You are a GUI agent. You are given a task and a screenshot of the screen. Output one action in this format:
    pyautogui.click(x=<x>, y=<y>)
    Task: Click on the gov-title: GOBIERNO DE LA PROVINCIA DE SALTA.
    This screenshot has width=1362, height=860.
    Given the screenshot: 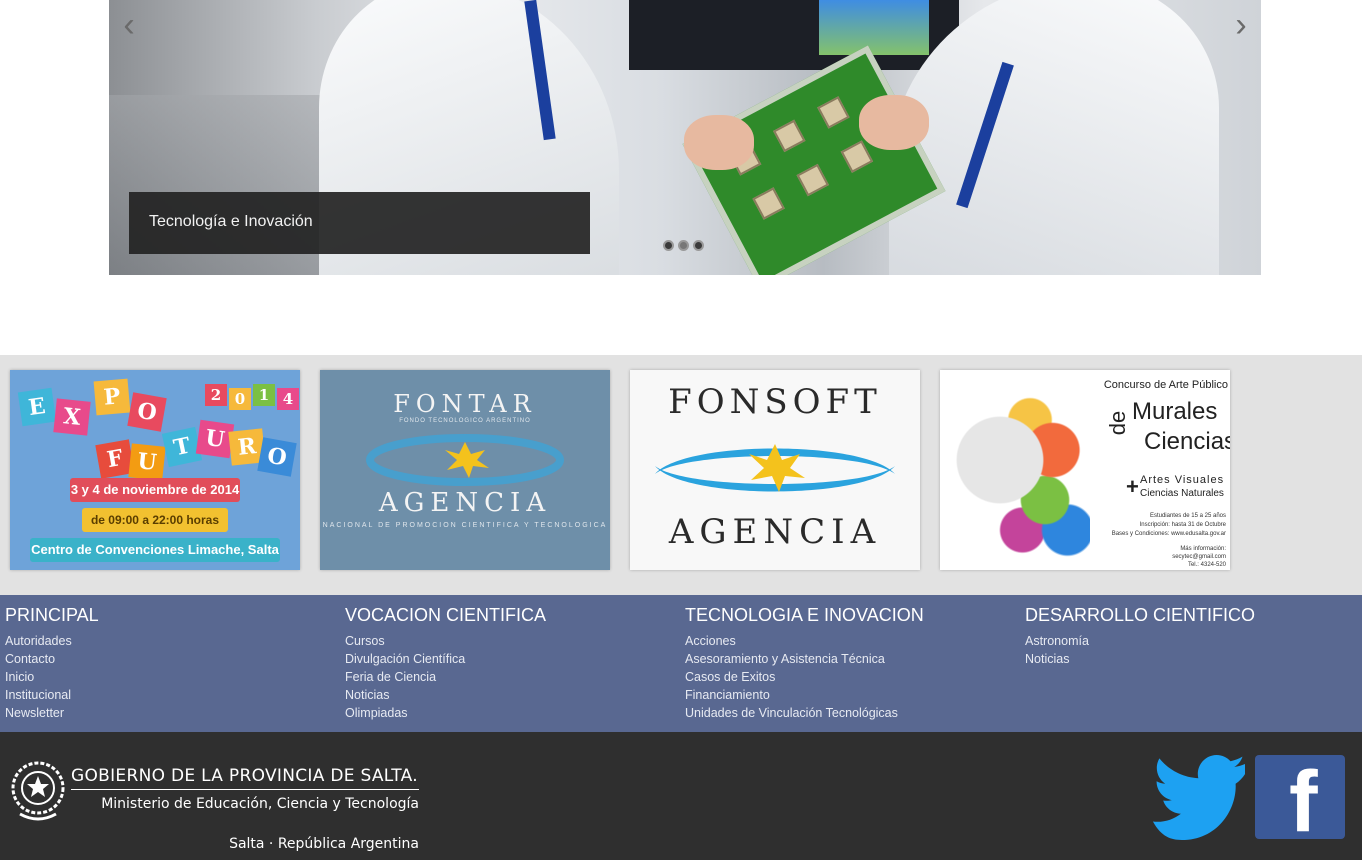 What is the action you would take?
    pyautogui.click(x=244, y=776)
    